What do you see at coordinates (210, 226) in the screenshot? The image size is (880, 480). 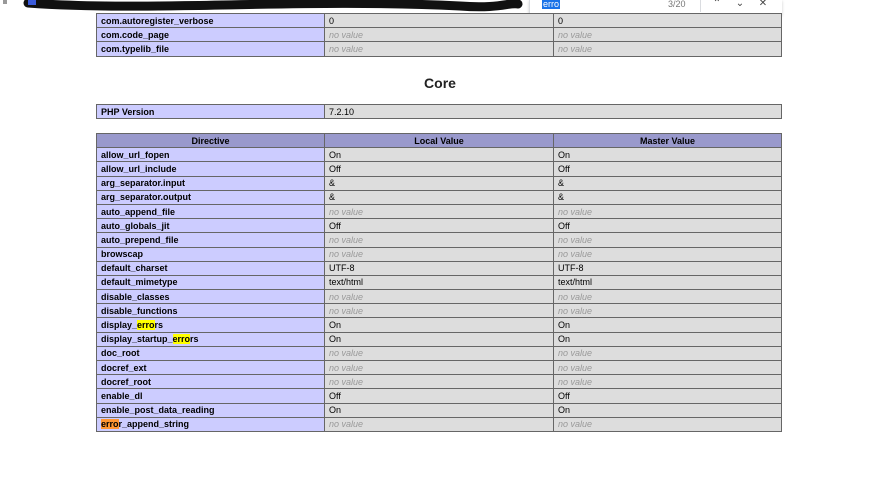 I see `directive-name: auto_globals_jit` at bounding box center [210, 226].